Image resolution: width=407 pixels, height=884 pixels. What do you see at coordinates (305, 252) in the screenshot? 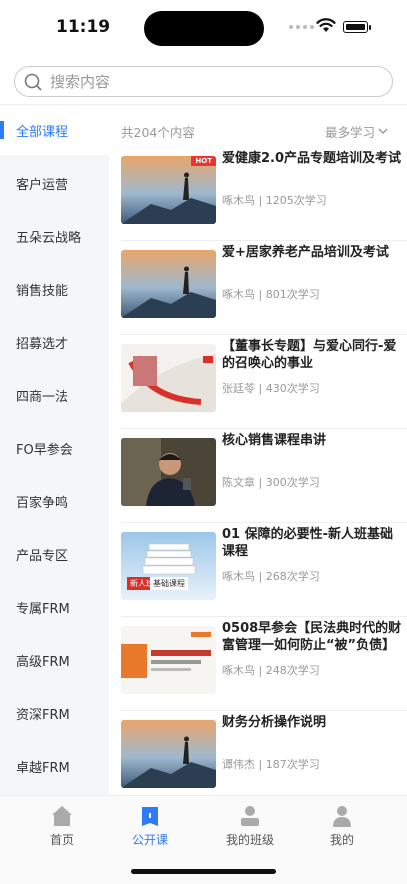
I see `course-title: 爱+居家养老产品培训及考试` at bounding box center [305, 252].